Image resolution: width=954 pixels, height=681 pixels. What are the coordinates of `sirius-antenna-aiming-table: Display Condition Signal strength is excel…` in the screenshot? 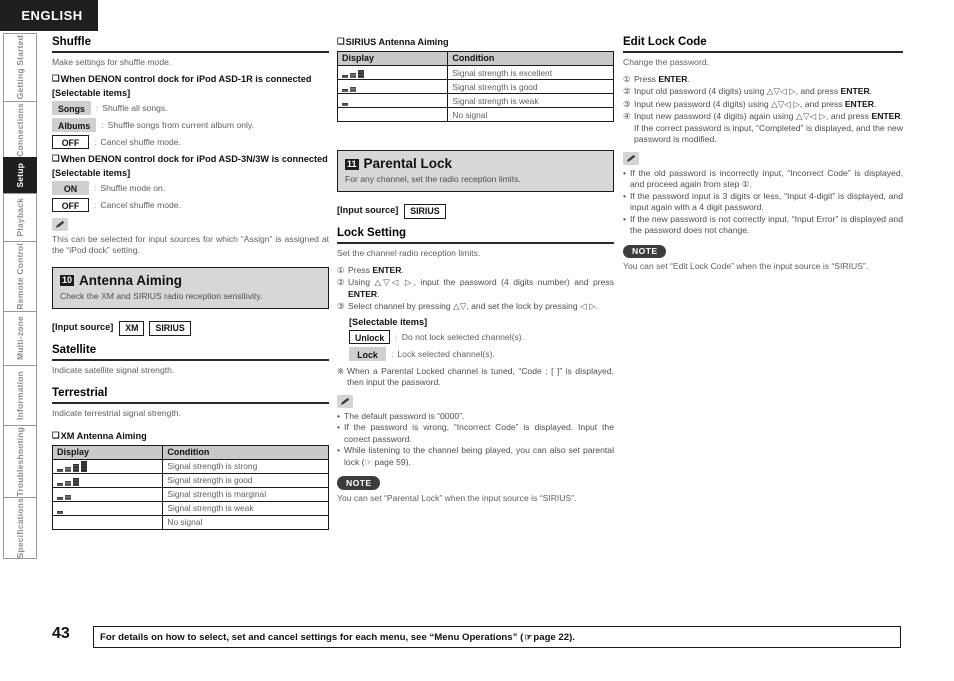 It's located at (475, 86).